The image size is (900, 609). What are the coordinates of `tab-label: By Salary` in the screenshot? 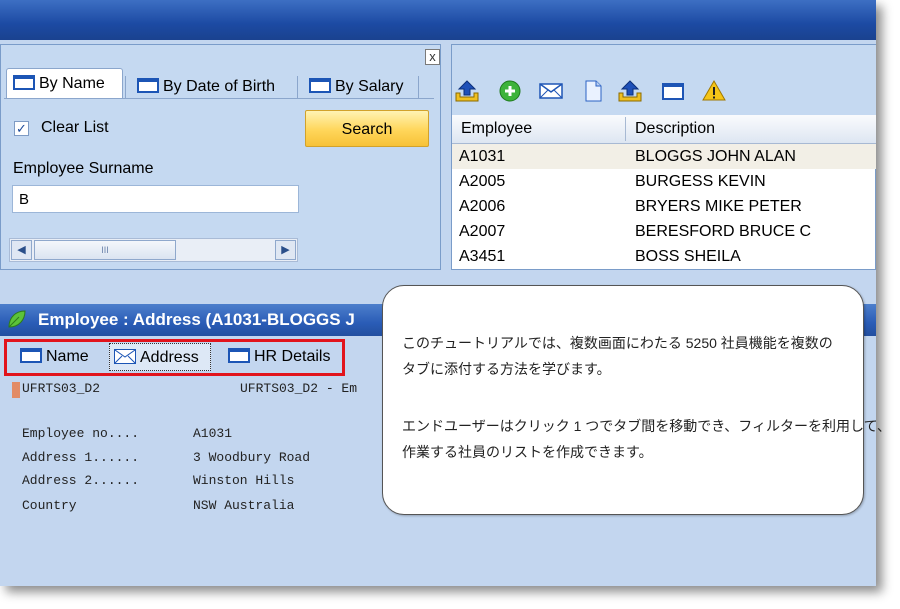 It's located at (369, 86).